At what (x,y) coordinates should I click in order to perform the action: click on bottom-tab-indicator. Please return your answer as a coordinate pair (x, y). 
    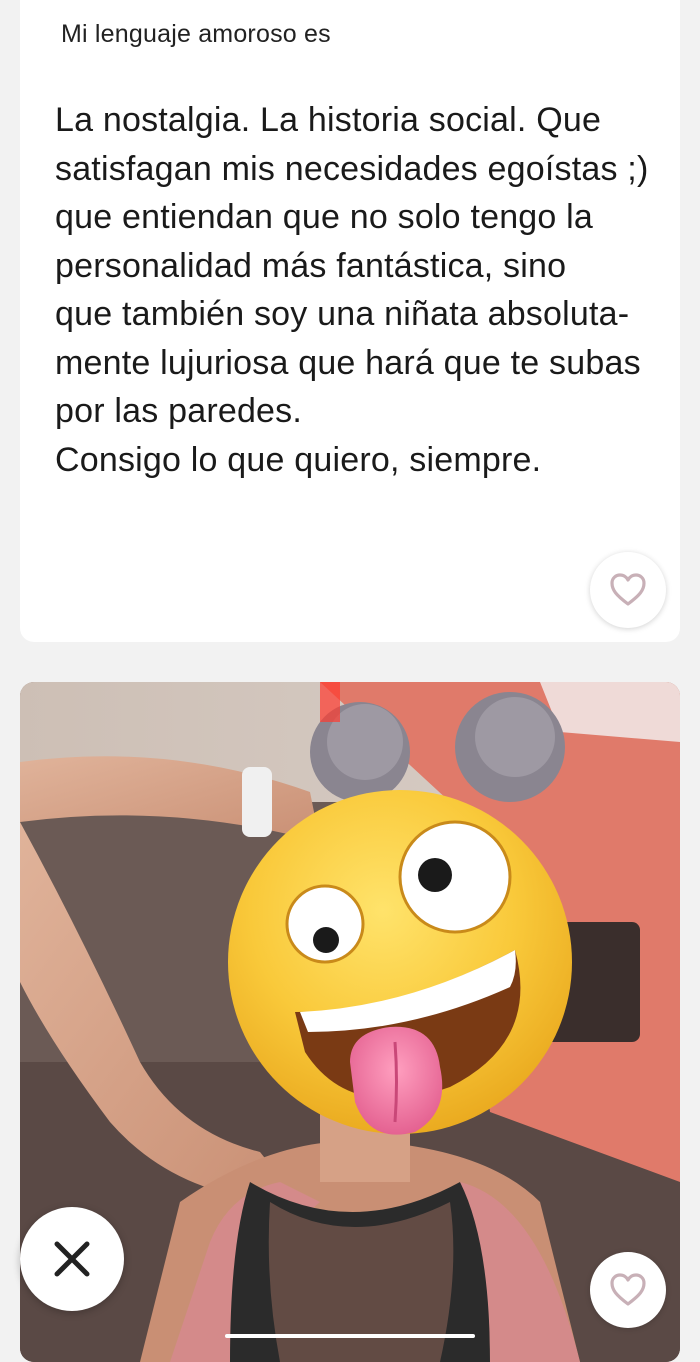
    Looking at the image, I should click on (350, 1336).